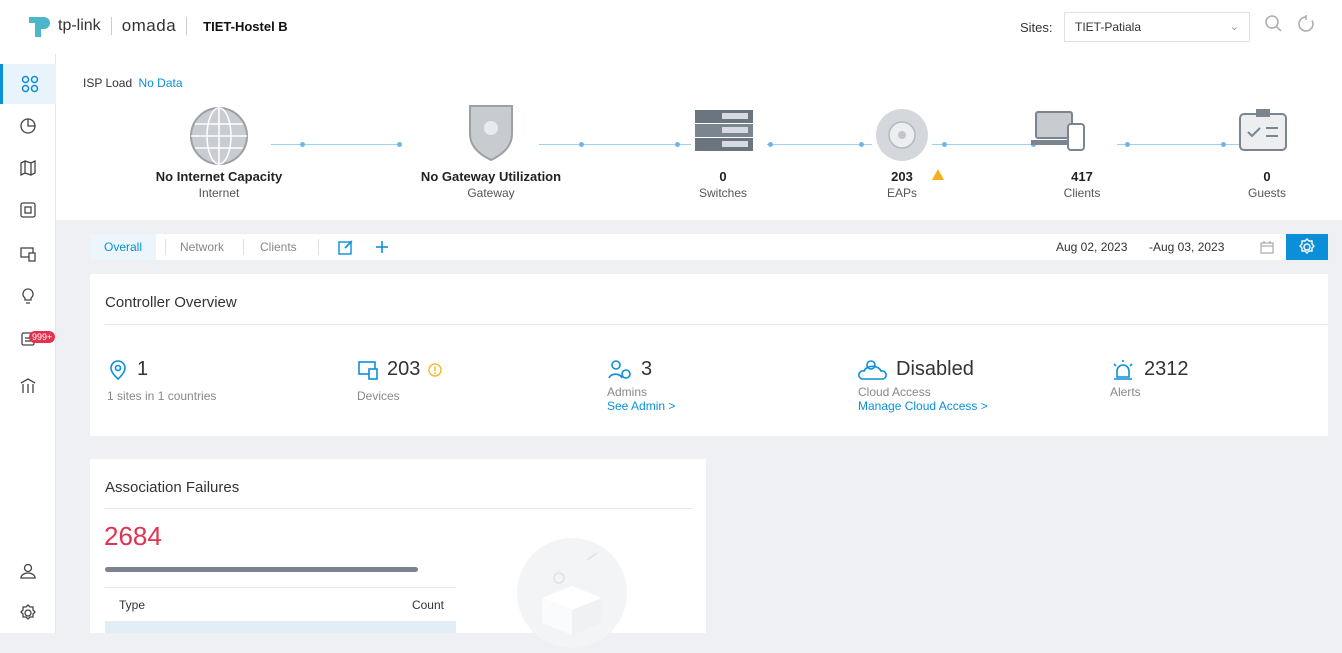 This screenshot has height=653, width=1342. What do you see at coordinates (346, 247) in the screenshot?
I see `edit-icon` at bounding box center [346, 247].